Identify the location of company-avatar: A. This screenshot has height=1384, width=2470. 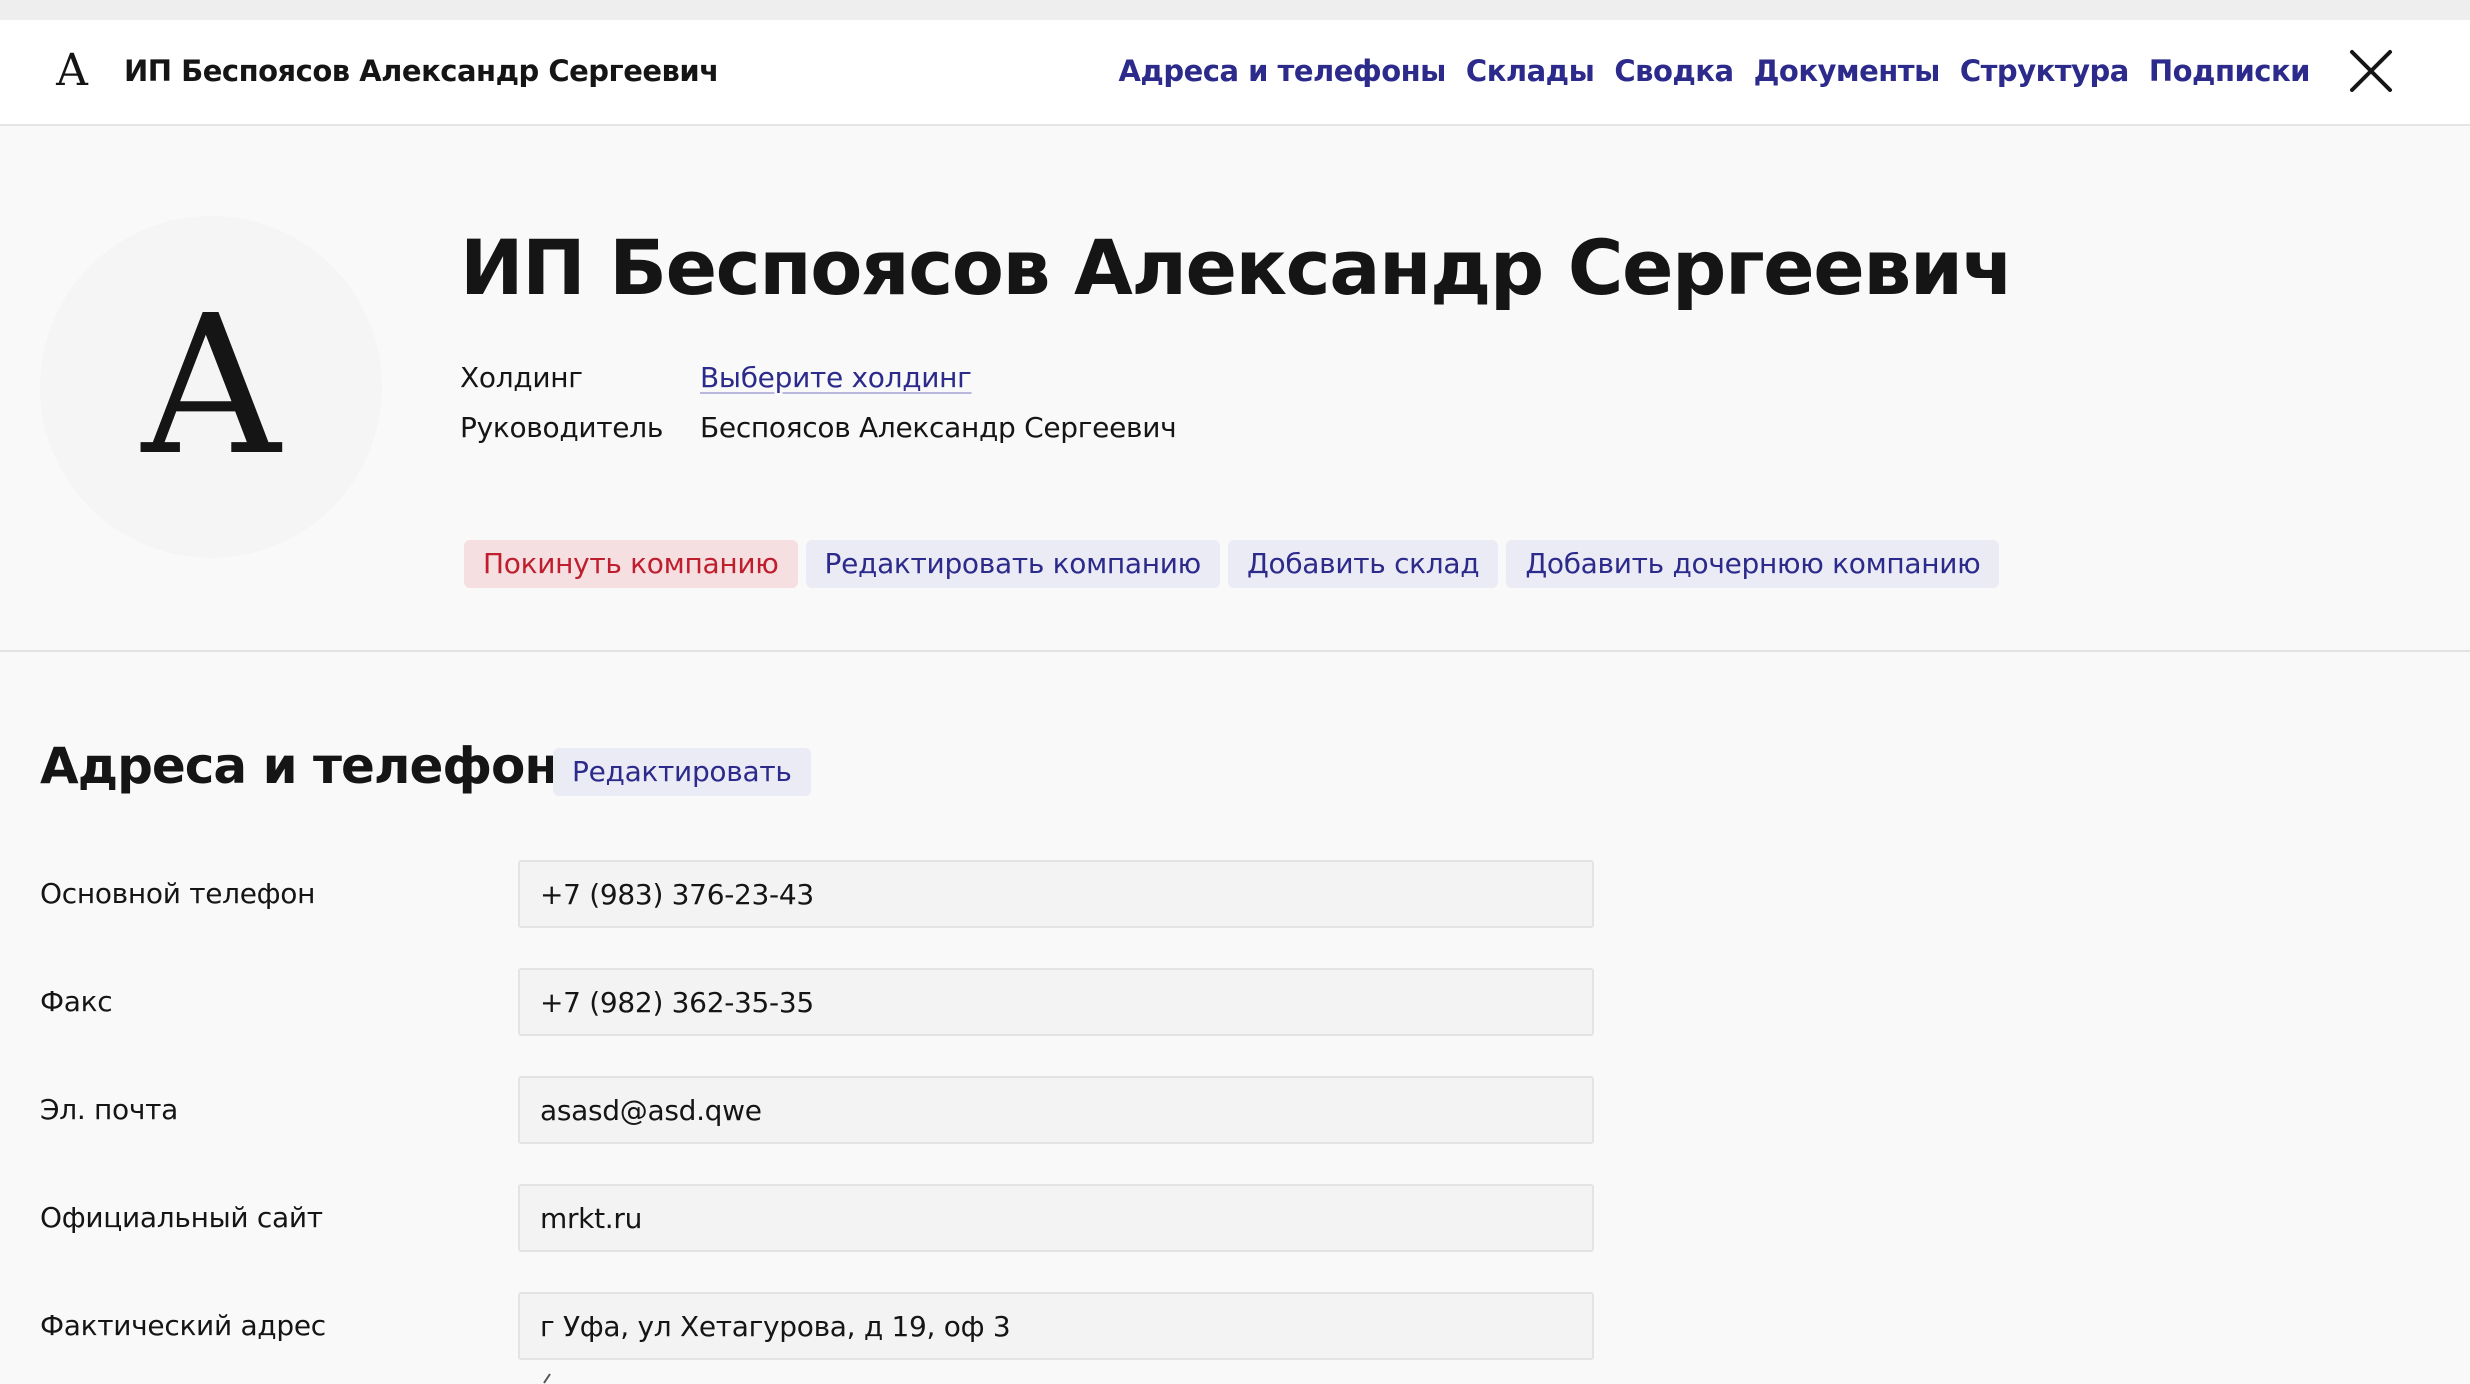
(211, 387).